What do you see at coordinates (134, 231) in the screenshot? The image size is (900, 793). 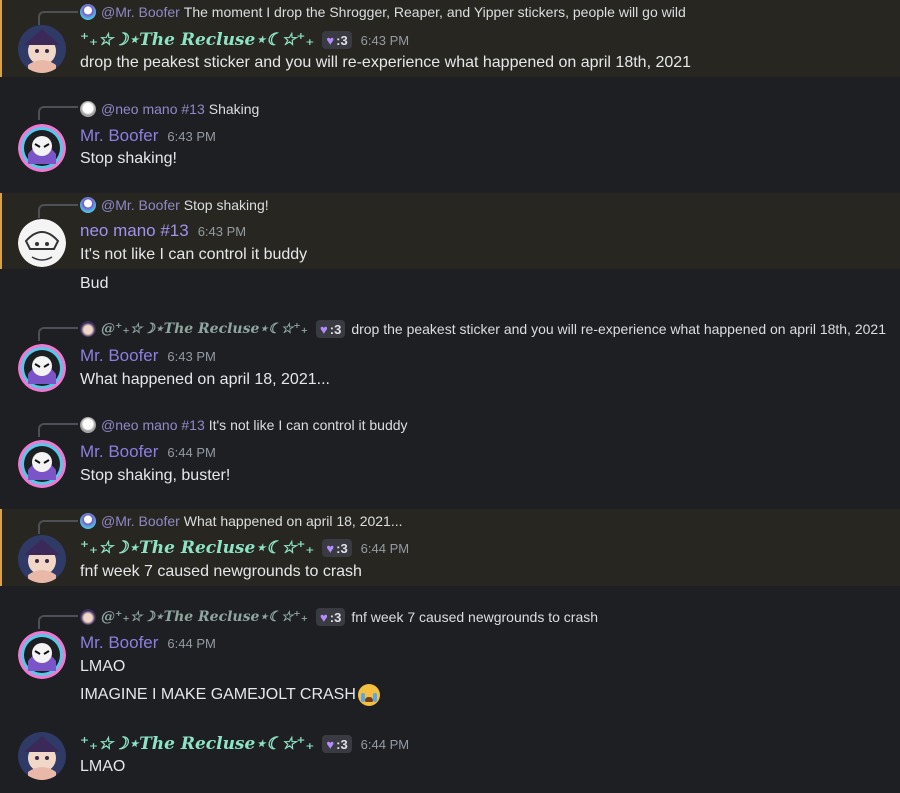 I see `username: neo mano #13` at bounding box center [134, 231].